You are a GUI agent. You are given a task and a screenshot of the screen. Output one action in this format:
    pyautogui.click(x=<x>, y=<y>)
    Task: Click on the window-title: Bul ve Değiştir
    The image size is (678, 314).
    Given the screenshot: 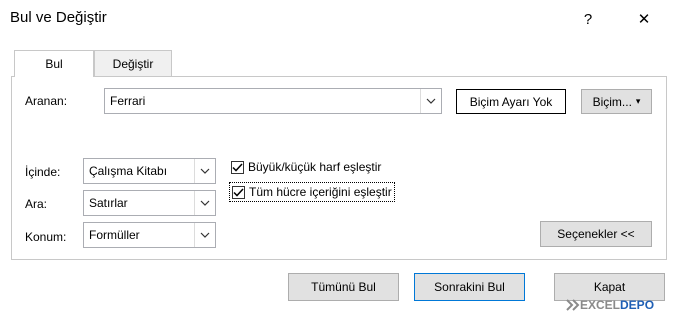 What is the action you would take?
    pyautogui.click(x=58, y=17)
    